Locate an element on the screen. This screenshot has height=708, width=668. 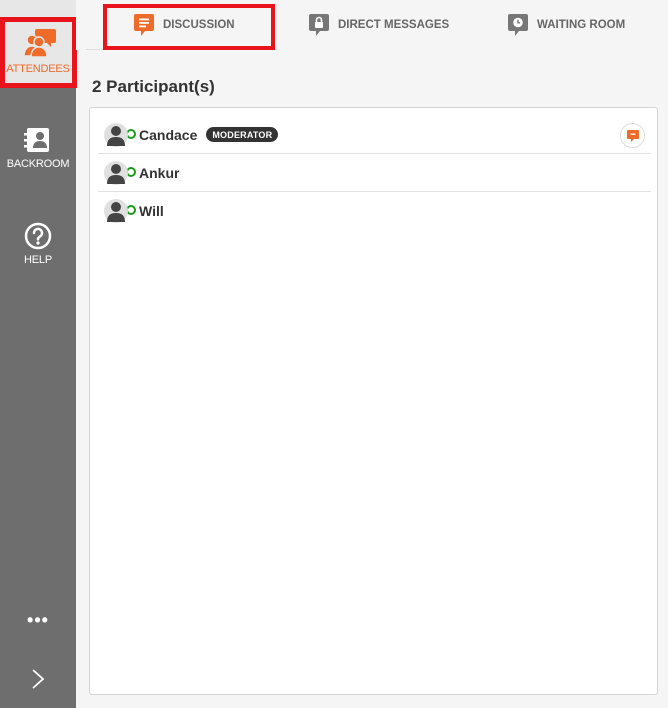
lock-chat-icon is located at coordinates (319, 25).